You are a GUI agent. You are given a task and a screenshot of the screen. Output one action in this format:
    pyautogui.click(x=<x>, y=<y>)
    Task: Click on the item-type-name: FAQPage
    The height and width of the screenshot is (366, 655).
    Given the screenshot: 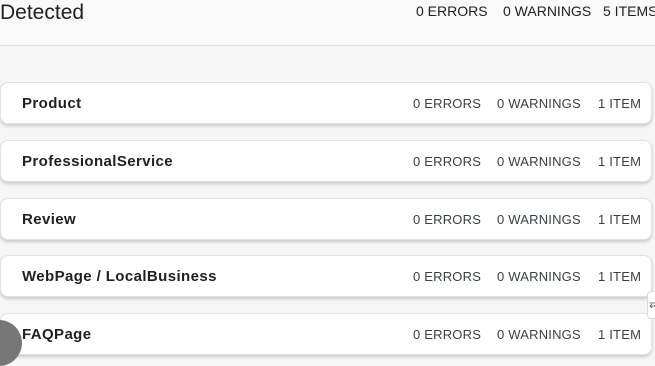 What is the action you would take?
    pyautogui.click(x=57, y=334)
    